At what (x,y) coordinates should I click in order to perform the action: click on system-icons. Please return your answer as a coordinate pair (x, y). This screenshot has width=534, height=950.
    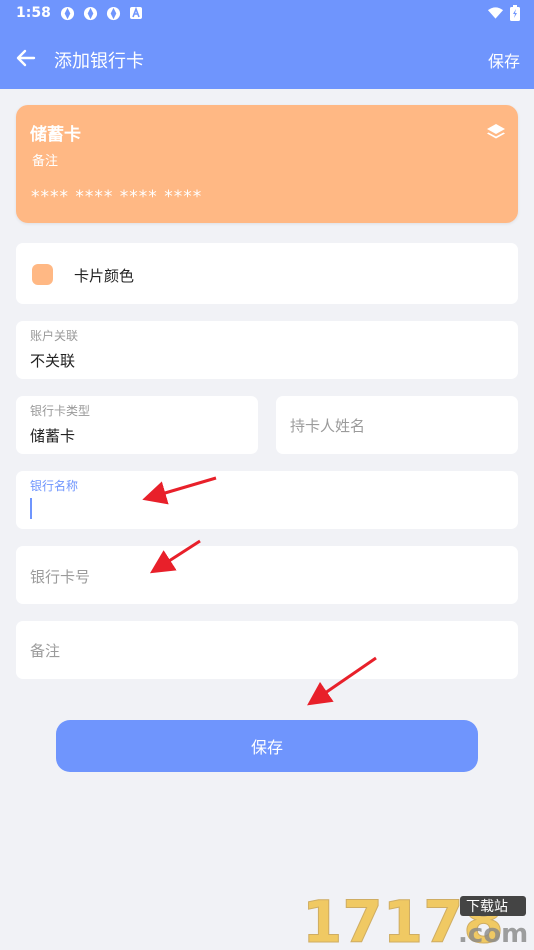
    Looking at the image, I should click on (503, 13).